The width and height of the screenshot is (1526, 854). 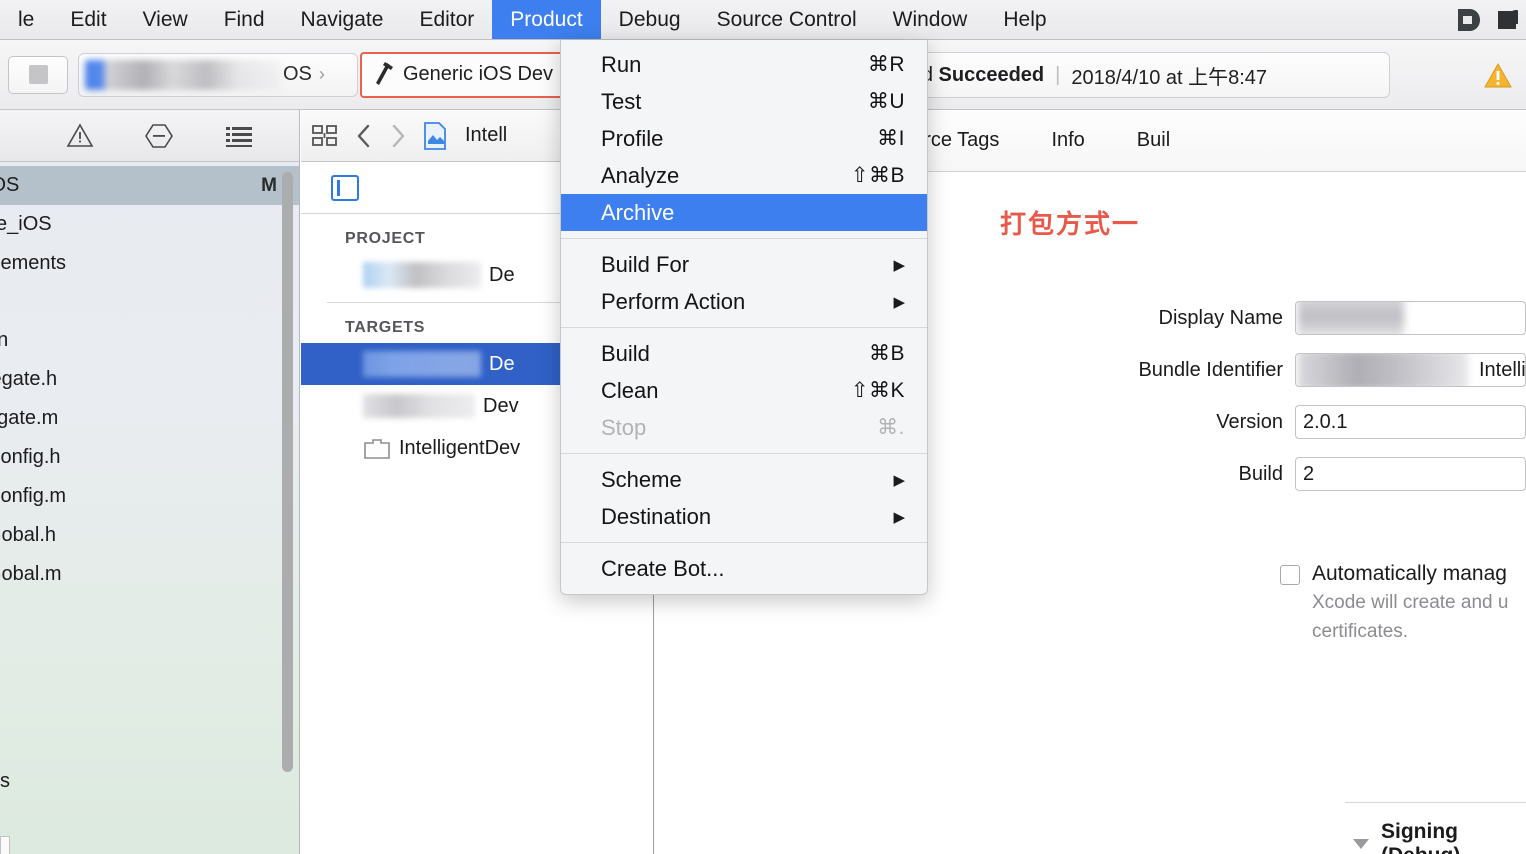 I want to click on nav-item-modified-badge: M, so click(x=269, y=185).